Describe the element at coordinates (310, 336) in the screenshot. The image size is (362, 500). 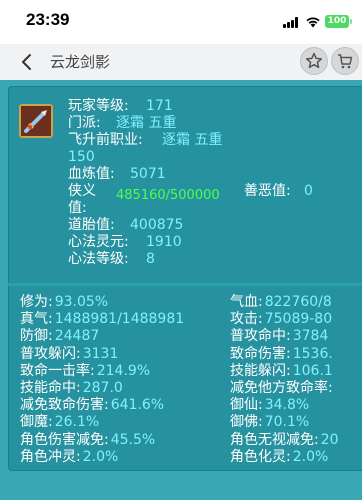
I see `stat-value: 3784` at that location.